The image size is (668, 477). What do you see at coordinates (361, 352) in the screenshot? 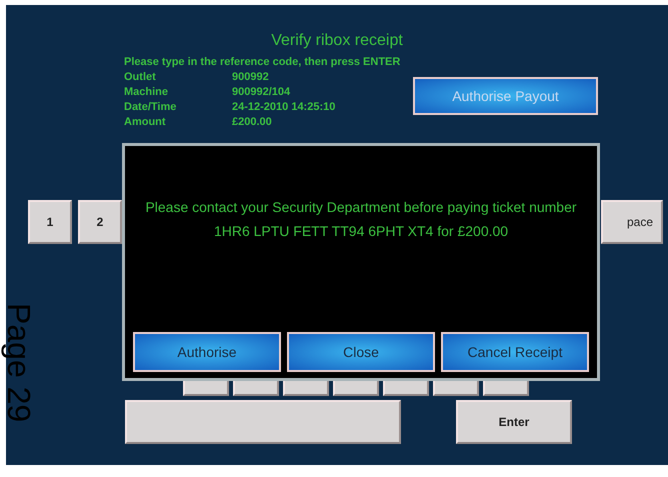
I see `dialog-button: Close` at bounding box center [361, 352].